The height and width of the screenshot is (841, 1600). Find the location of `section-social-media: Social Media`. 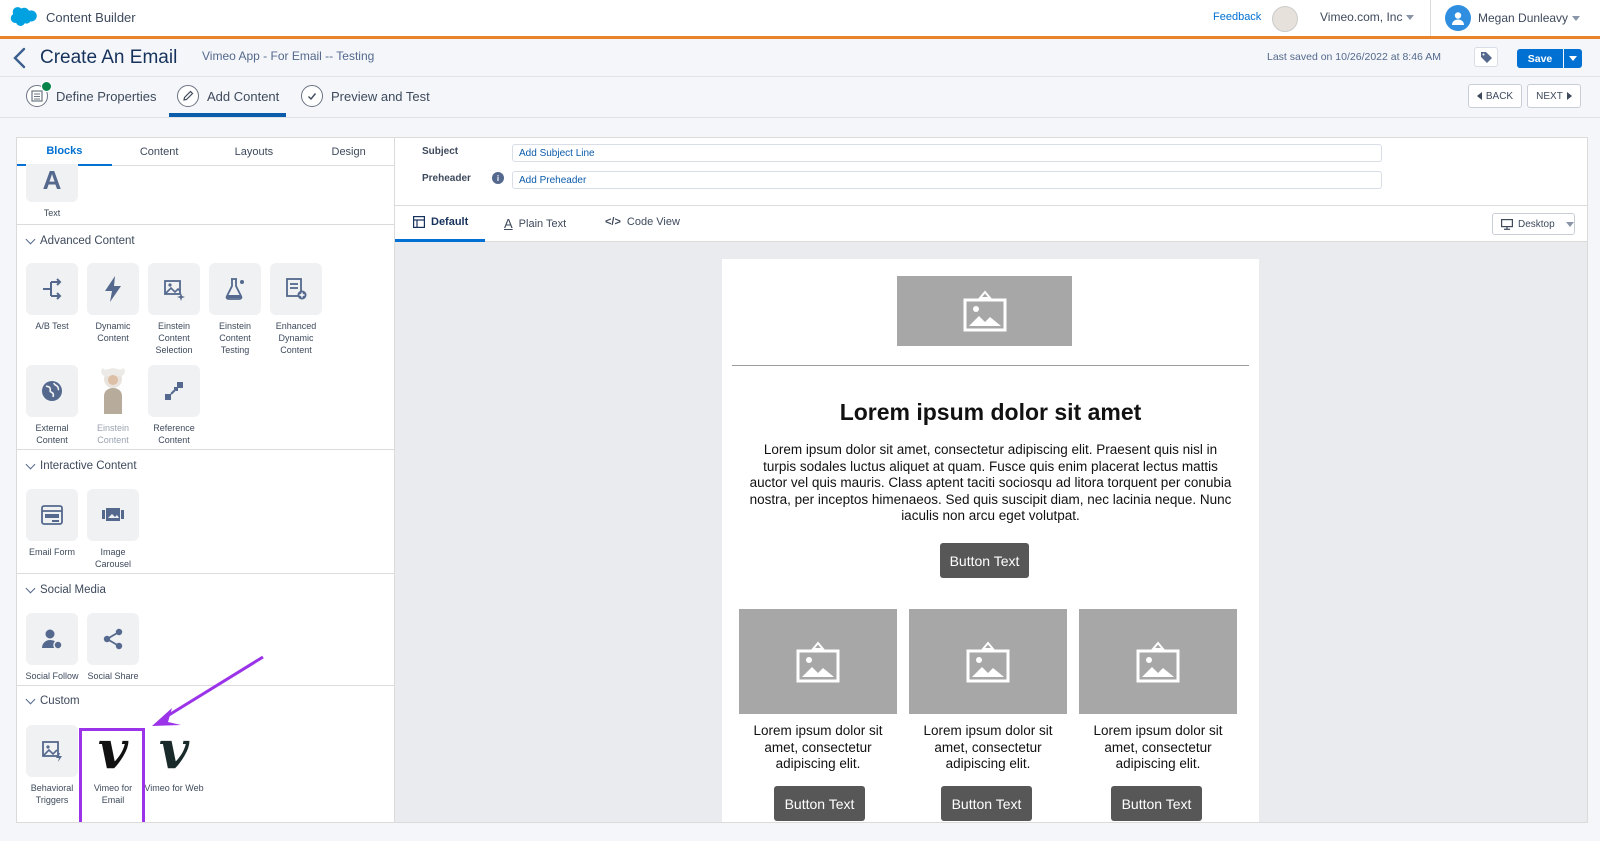

section-social-media: Social Media is located at coordinates (65, 589).